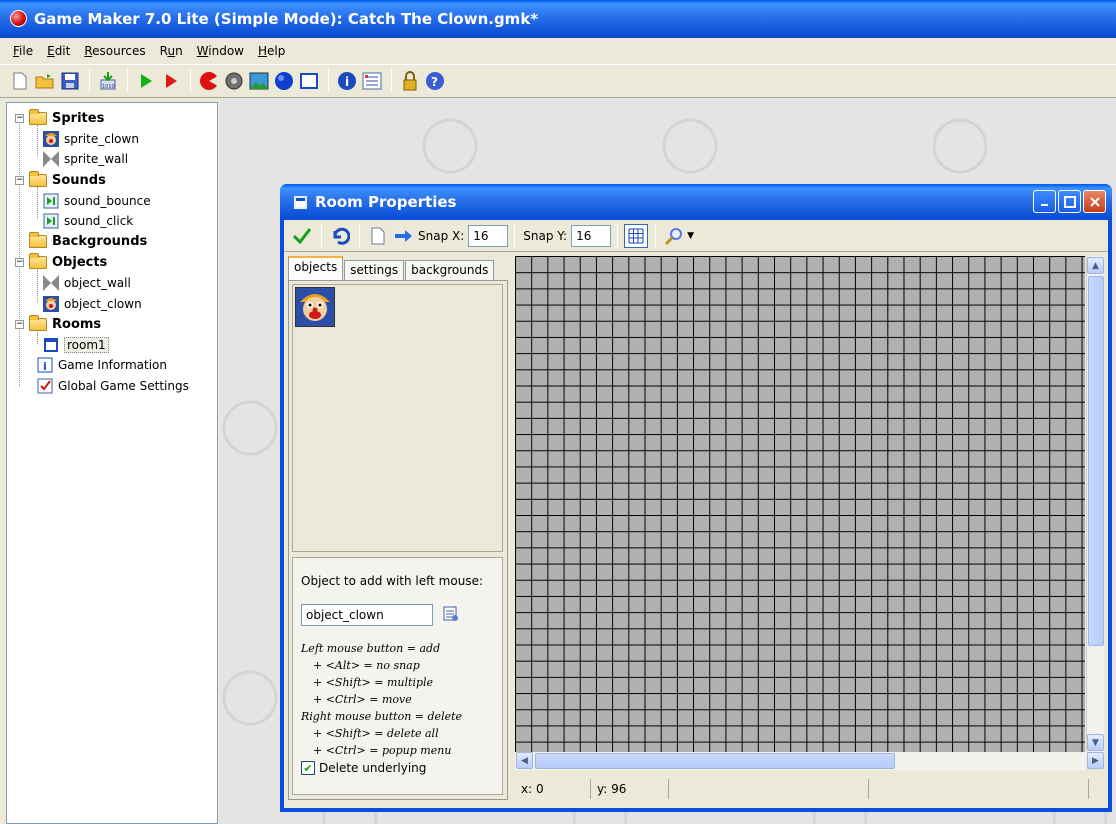 Image resolution: width=1116 pixels, height=824 pixels. I want to click on vertical-scrollbar: ▲ ▼, so click(1095, 504).